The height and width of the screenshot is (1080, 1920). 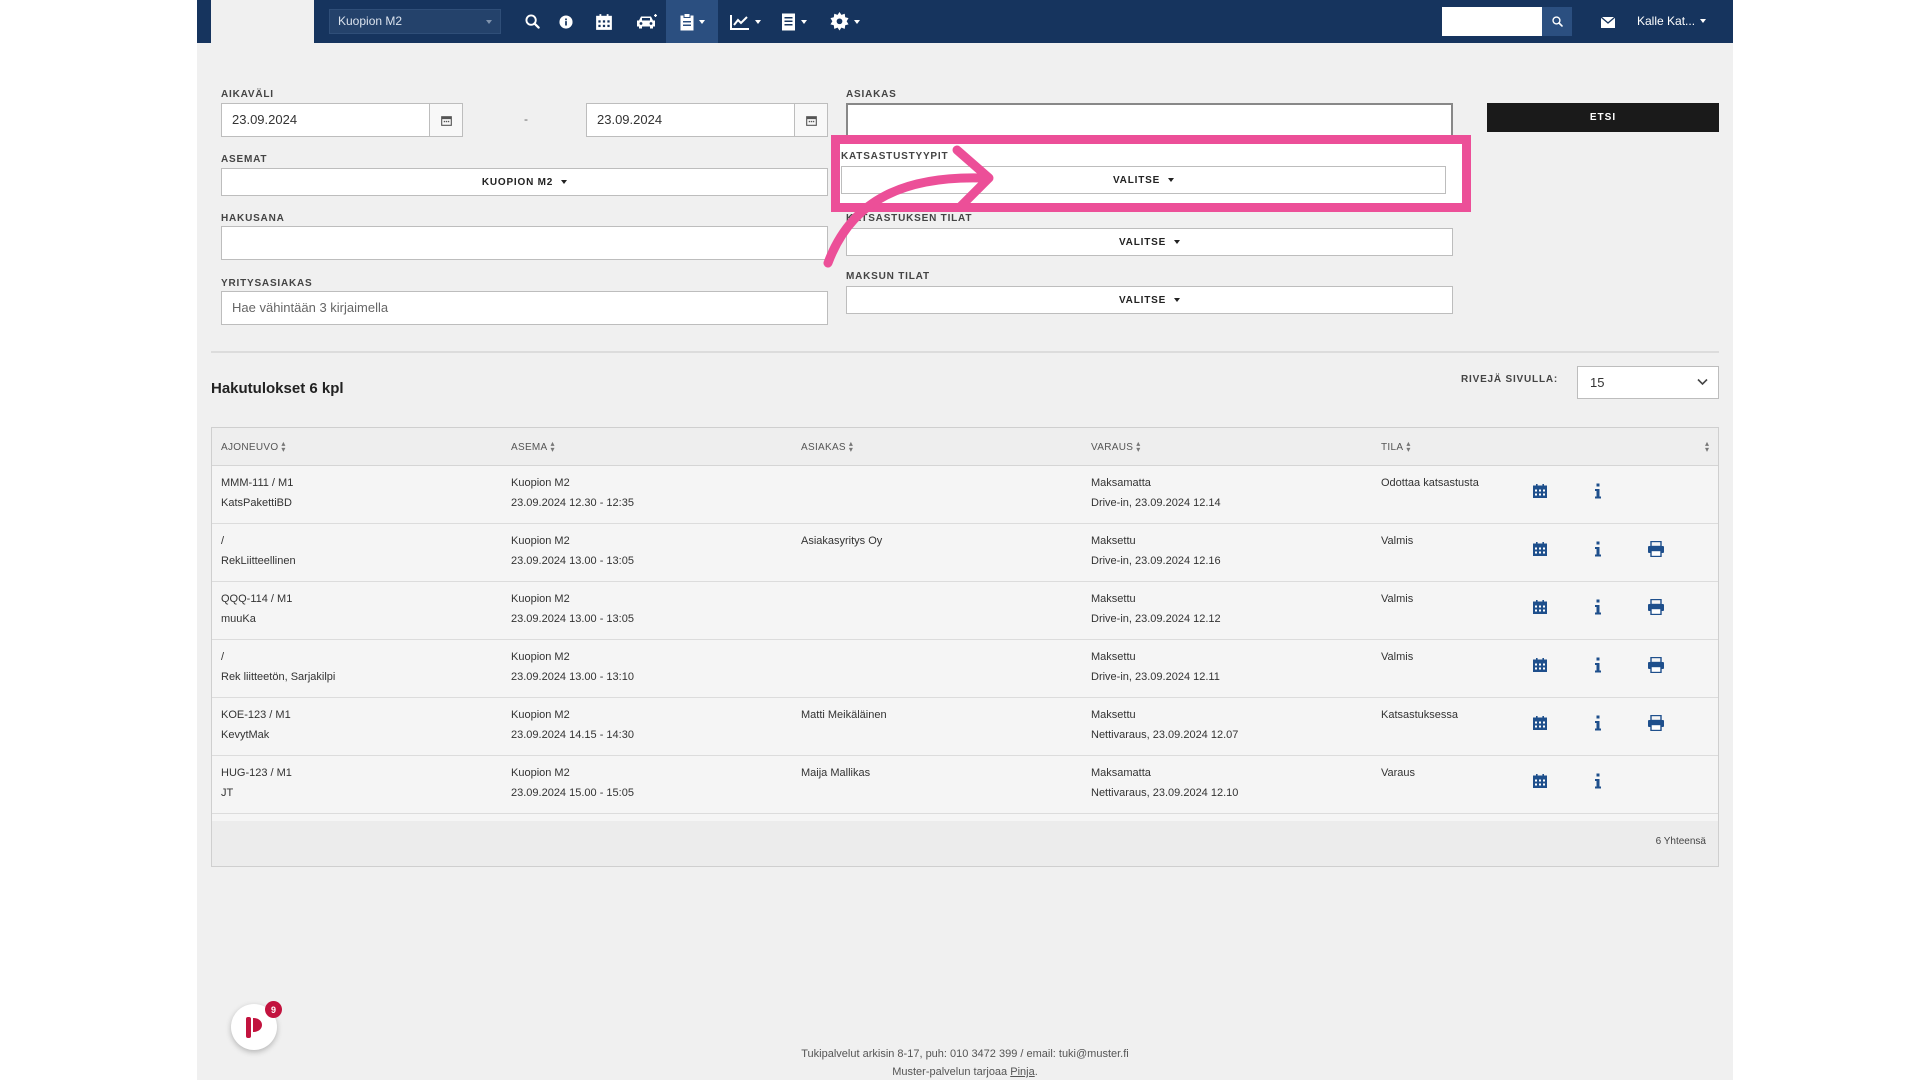 I want to click on global-search-button, so click(x=1557, y=21).